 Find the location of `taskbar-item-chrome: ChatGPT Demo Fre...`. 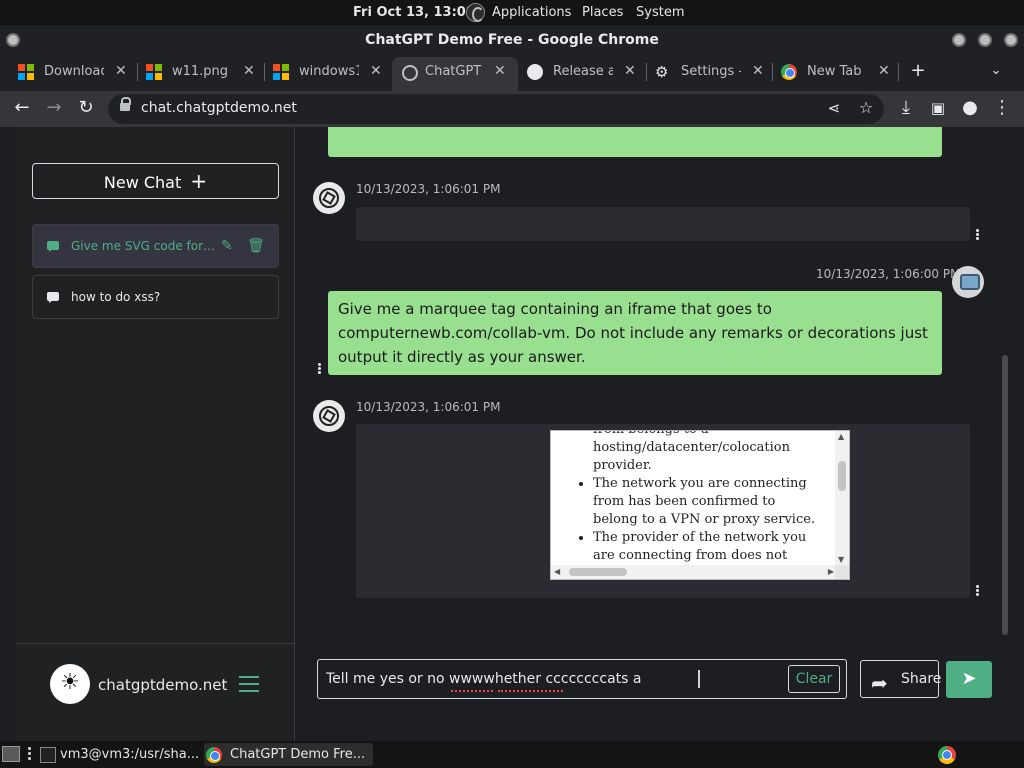

taskbar-item-chrome: ChatGPT Demo Fre... is located at coordinates (289, 754).